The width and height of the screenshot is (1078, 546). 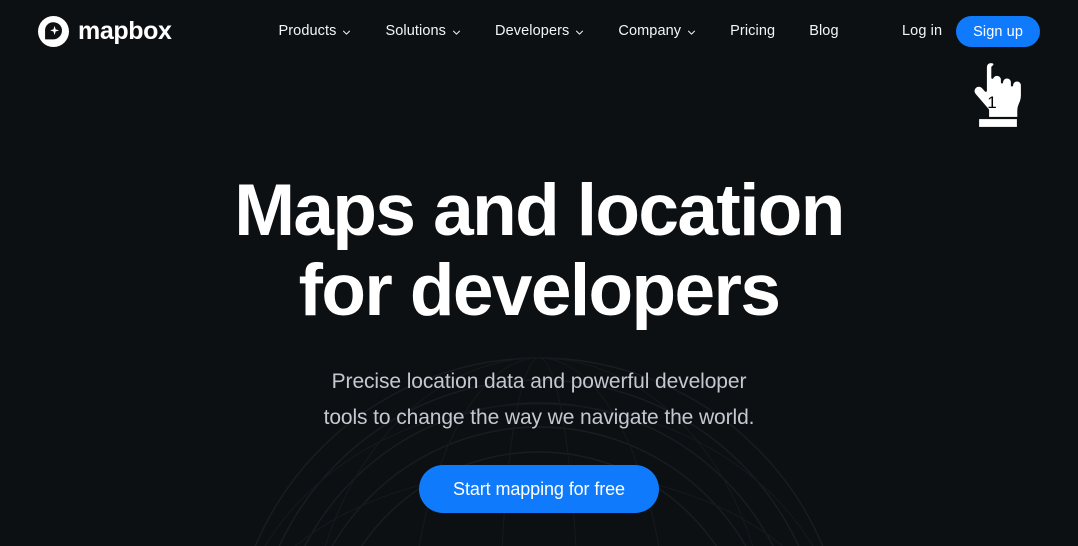 I want to click on nav-item-products: Products, so click(x=314, y=31).